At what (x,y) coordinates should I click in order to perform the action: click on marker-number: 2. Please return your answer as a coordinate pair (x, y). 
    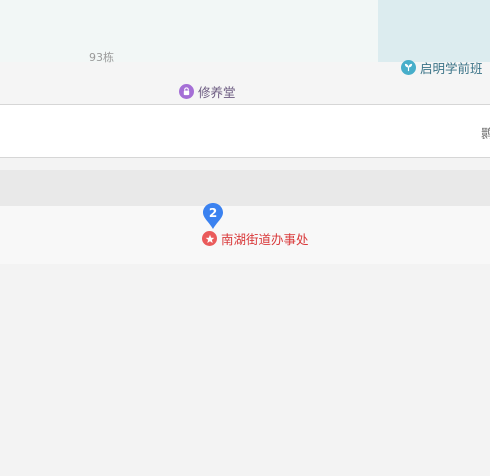
    Looking at the image, I should click on (213, 213).